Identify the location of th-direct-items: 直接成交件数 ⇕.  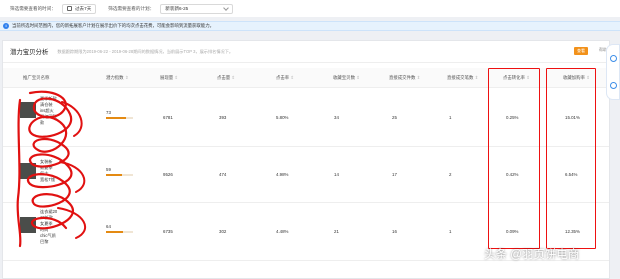
(404, 78).